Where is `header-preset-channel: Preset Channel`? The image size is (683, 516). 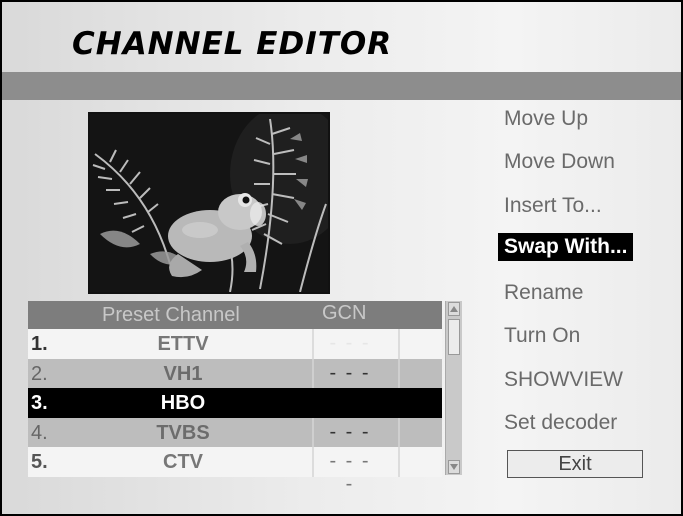 header-preset-channel: Preset Channel is located at coordinates (171, 315).